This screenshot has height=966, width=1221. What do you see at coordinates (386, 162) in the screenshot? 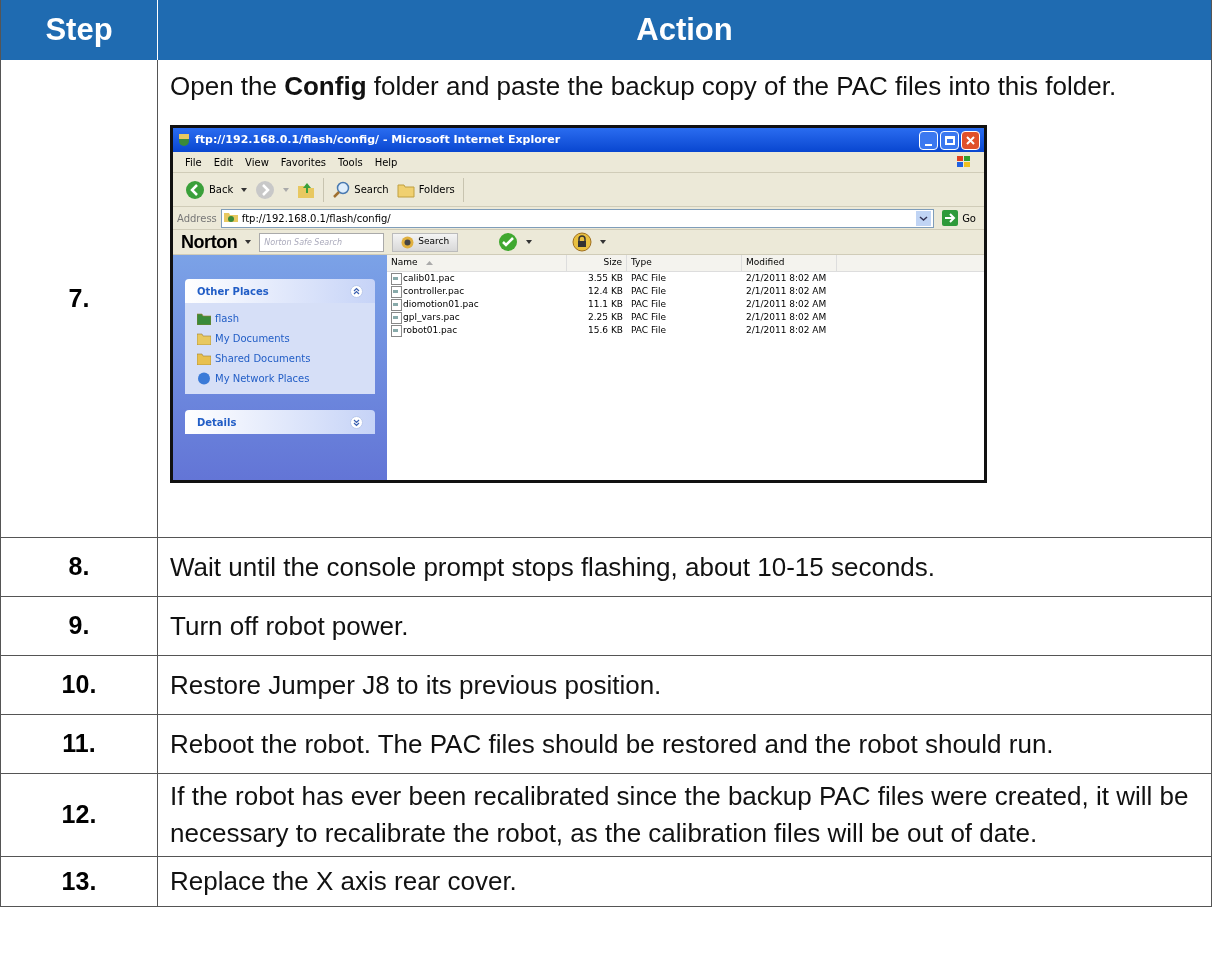
I see `menu-item: Help` at bounding box center [386, 162].